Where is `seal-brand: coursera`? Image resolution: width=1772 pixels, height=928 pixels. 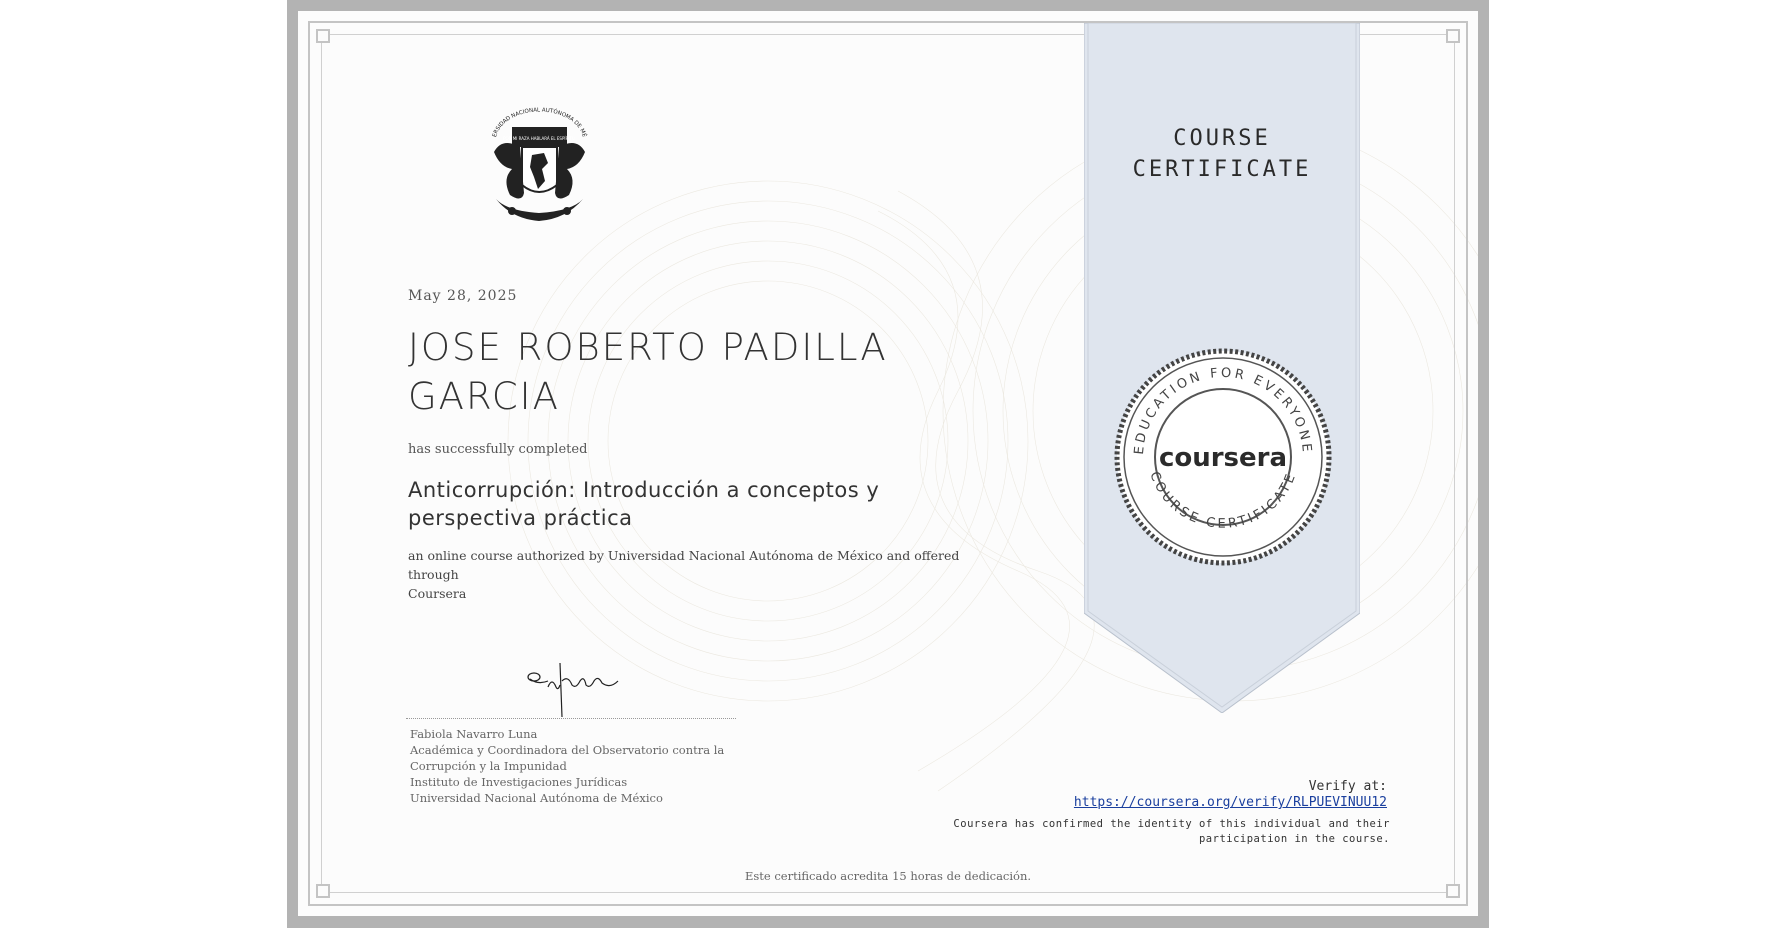
seal-brand: coursera is located at coordinates (1223, 458).